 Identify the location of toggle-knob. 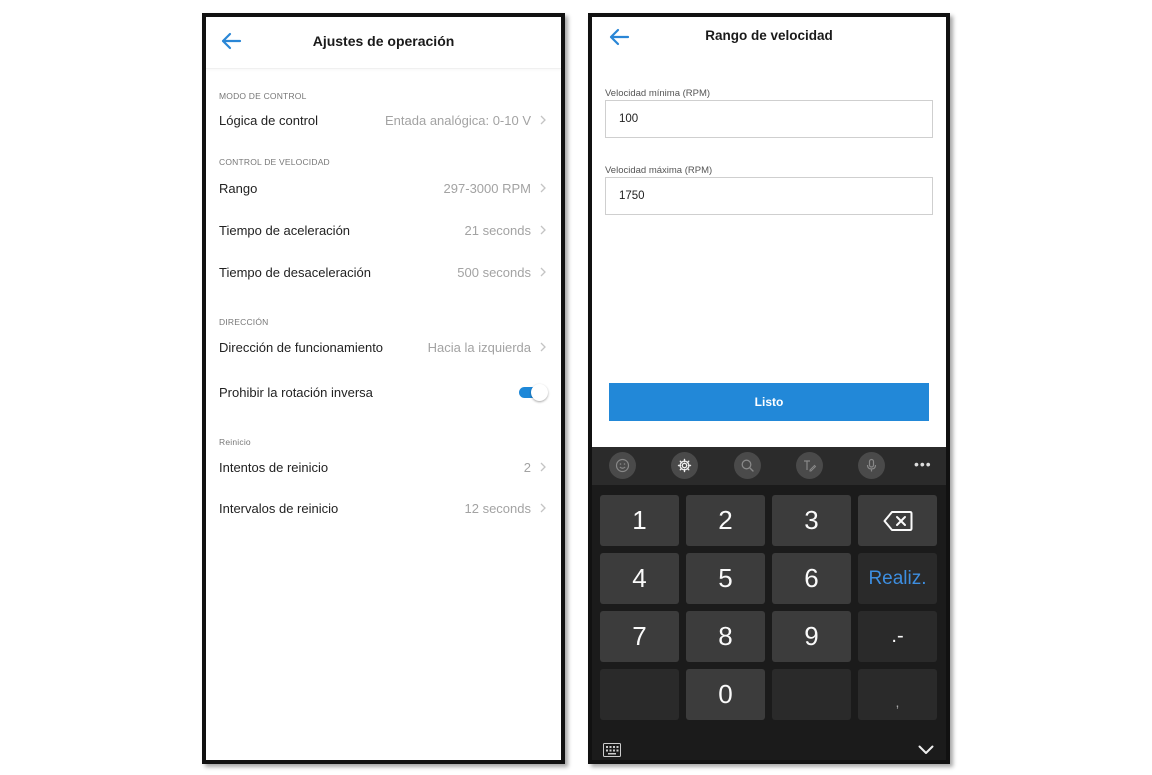
(539, 392).